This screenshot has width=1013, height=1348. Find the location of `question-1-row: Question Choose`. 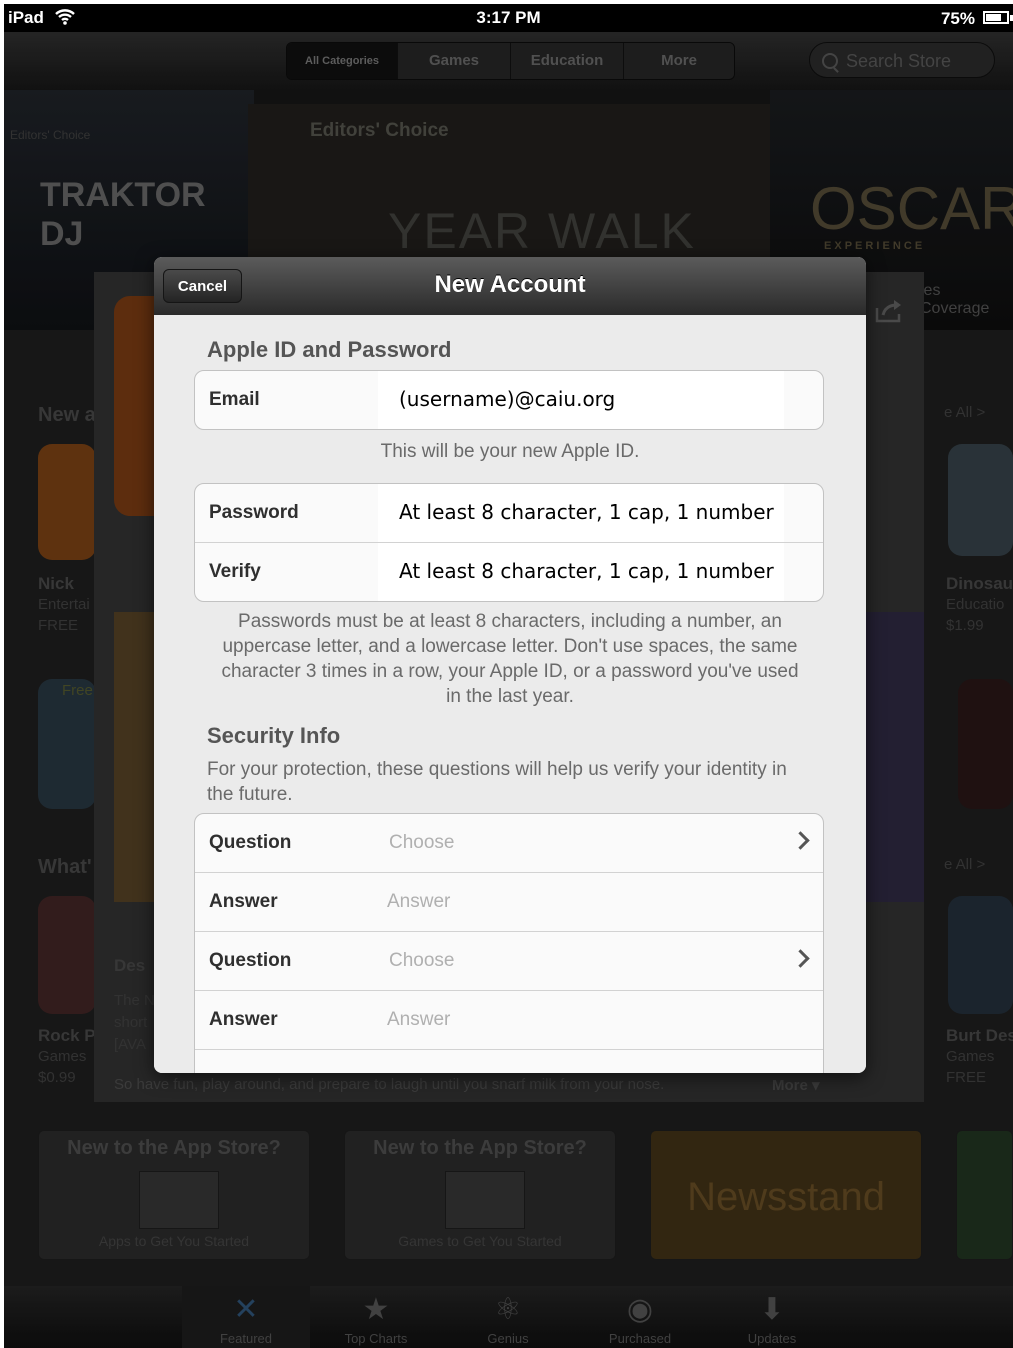

question-1-row: Question Choose is located at coordinates (509, 843).